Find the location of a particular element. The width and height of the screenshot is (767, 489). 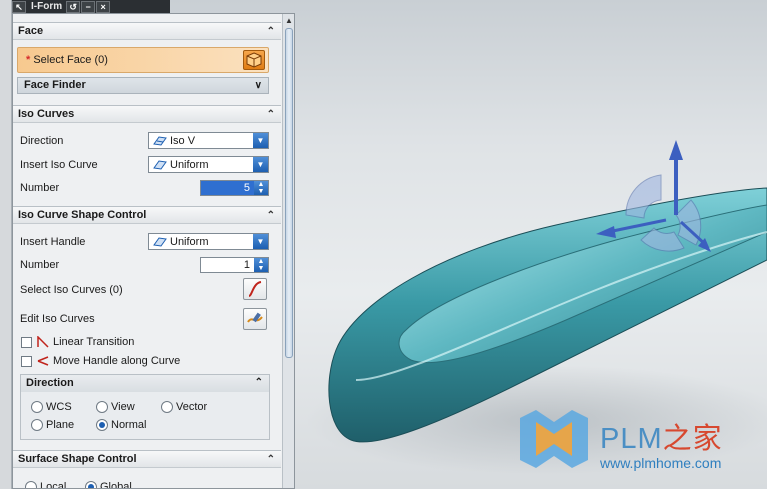

iso-curves-group-header: Iso Curves ⌃ is located at coordinates (147, 114).